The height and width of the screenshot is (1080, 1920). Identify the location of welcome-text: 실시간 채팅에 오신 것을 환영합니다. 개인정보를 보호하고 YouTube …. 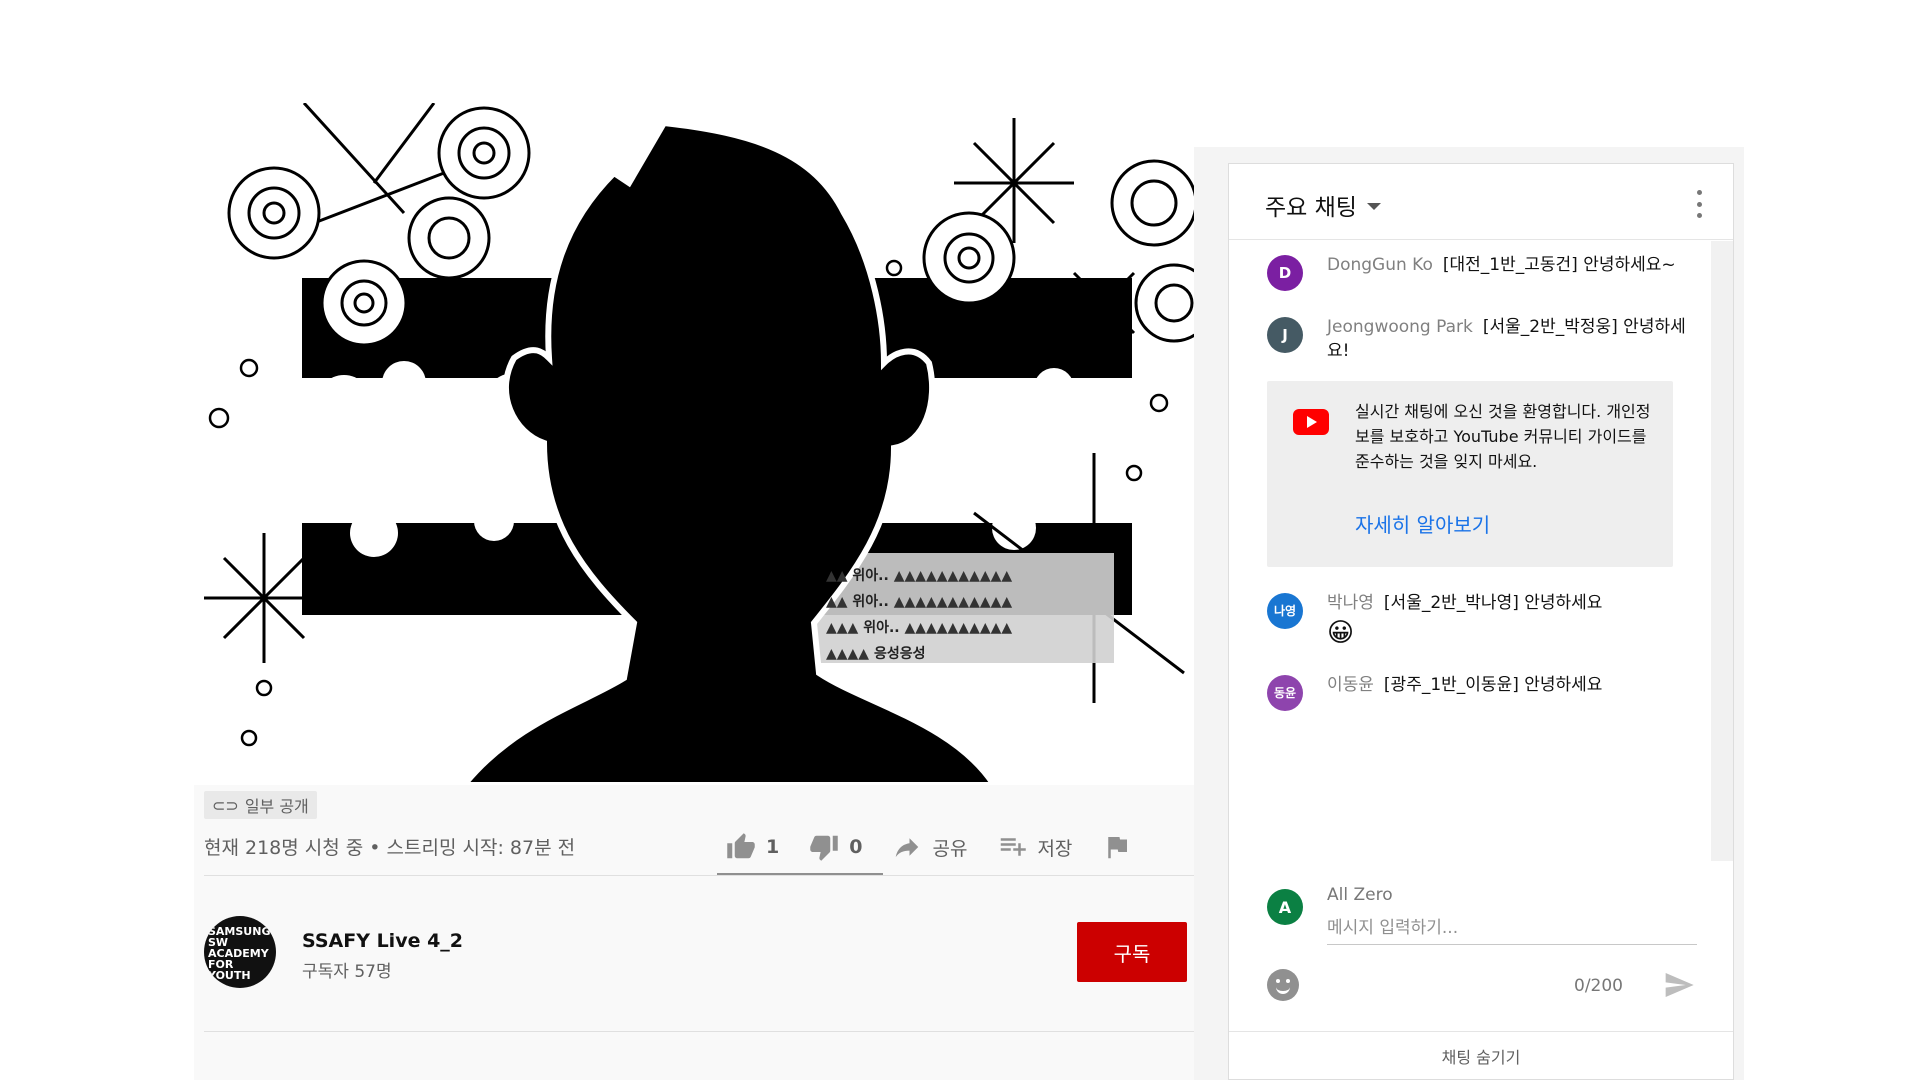
(1503, 436).